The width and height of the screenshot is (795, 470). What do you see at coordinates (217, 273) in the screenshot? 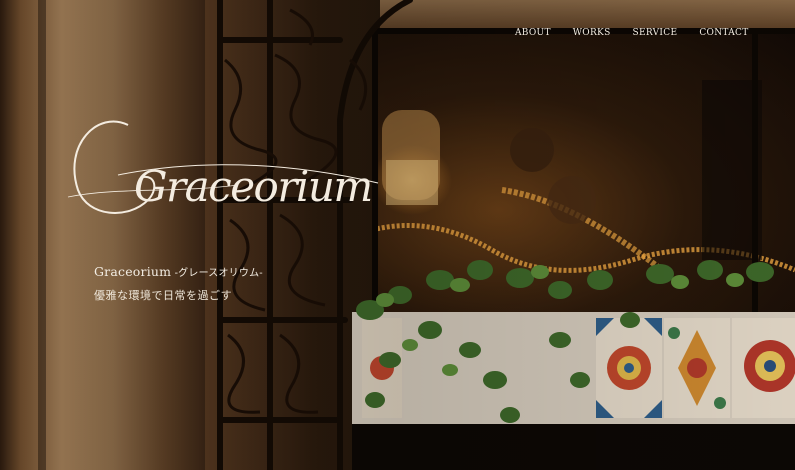
I see `brand-name-katakana: -グレースオリウム-` at bounding box center [217, 273].